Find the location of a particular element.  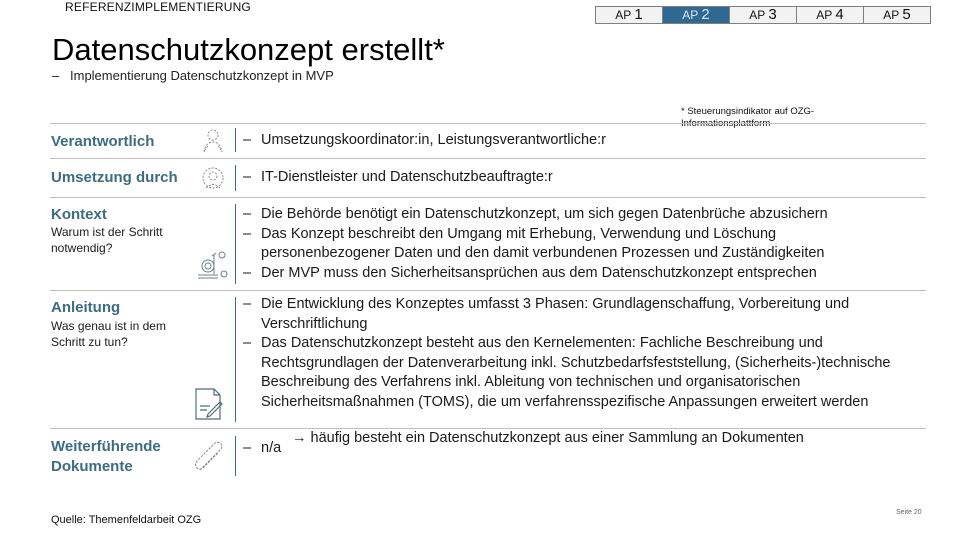

tab-ap-2: AP 2 is located at coordinates (696, 15).